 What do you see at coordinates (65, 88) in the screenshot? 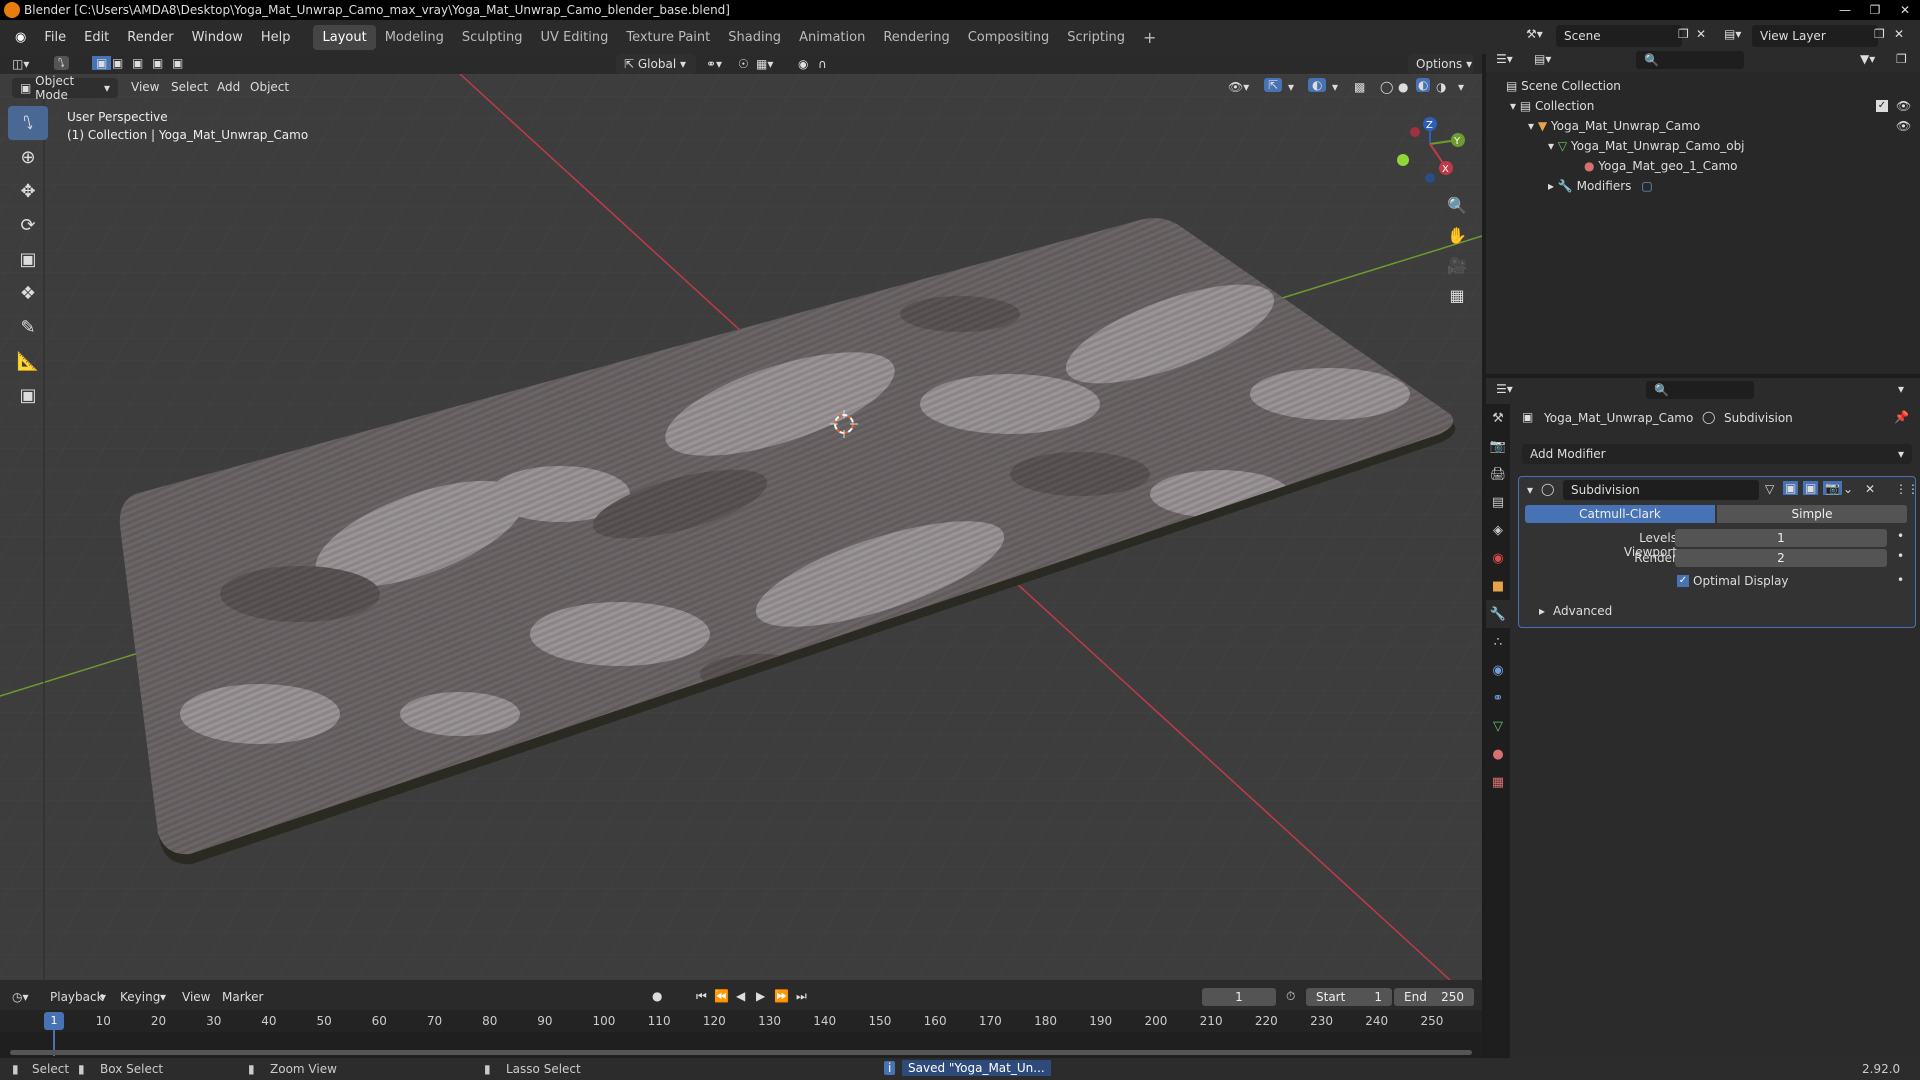
I see `mode-dropdown: ▣ Object Mode ▾` at bounding box center [65, 88].